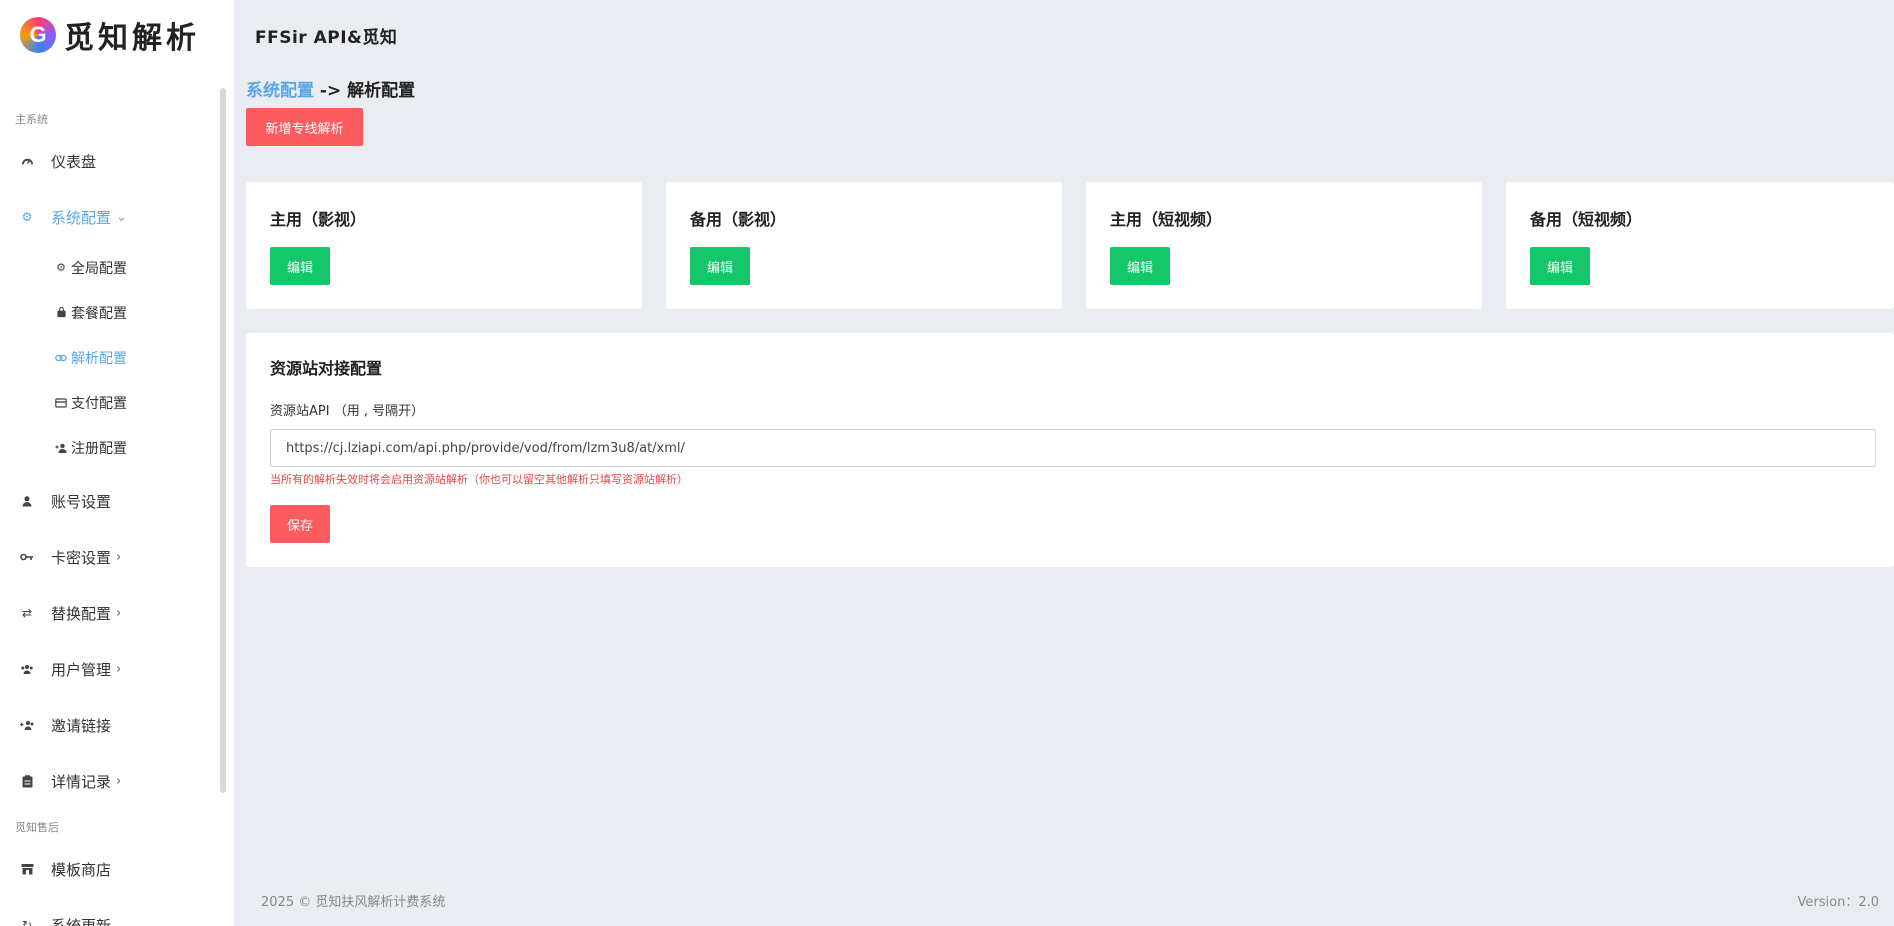 The width and height of the screenshot is (1894, 926). Describe the element at coordinates (81, 669) in the screenshot. I see `sidebar-item-label: 用户管理` at that location.